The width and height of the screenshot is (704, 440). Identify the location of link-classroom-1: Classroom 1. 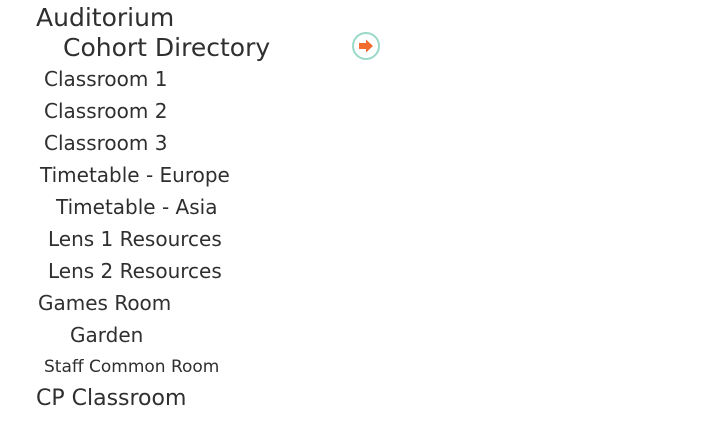
(105, 79).